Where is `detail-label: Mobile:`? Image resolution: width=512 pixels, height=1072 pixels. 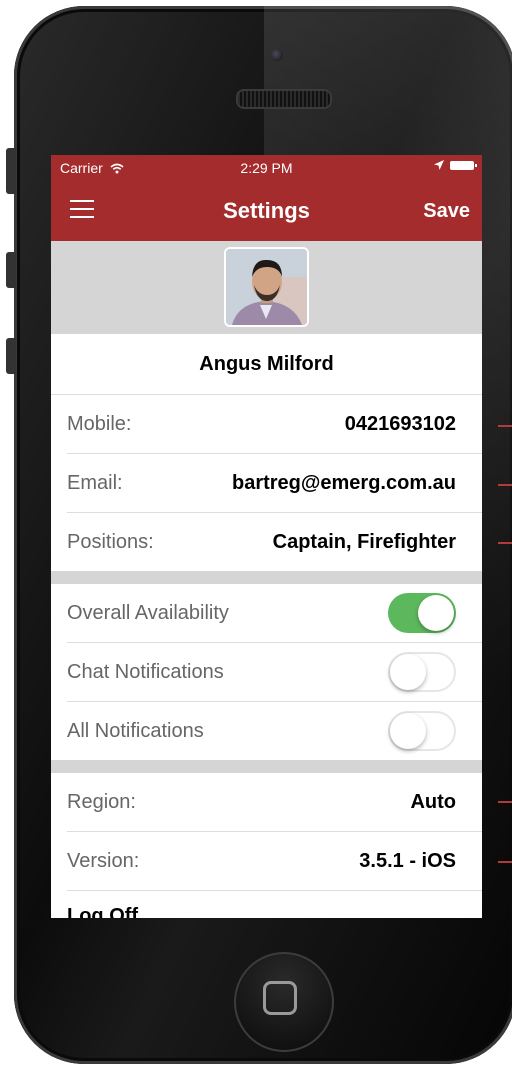 detail-label: Mobile: is located at coordinates (99, 423).